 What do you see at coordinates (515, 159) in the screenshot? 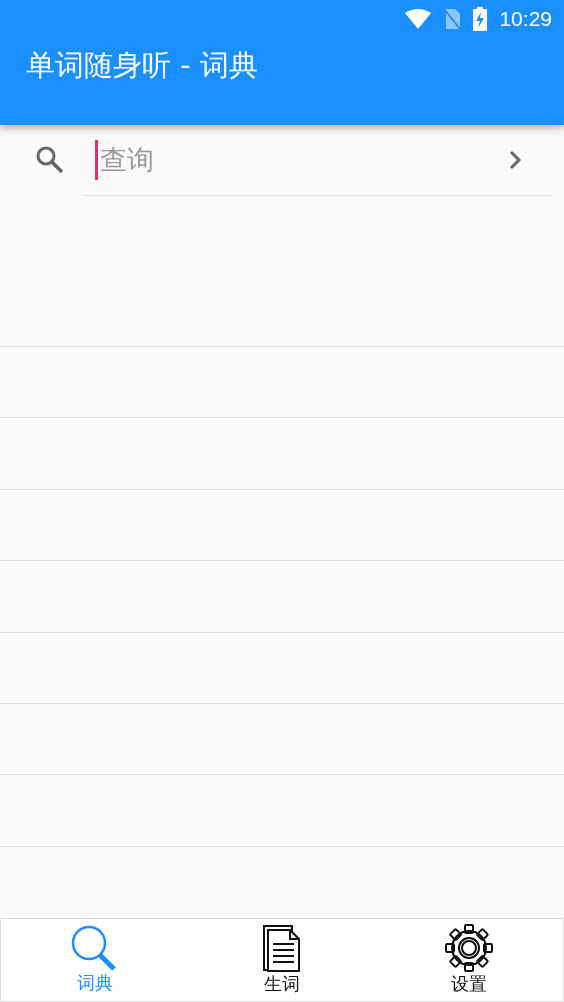
I see `chevron-right-icon` at bounding box center [515, 159].